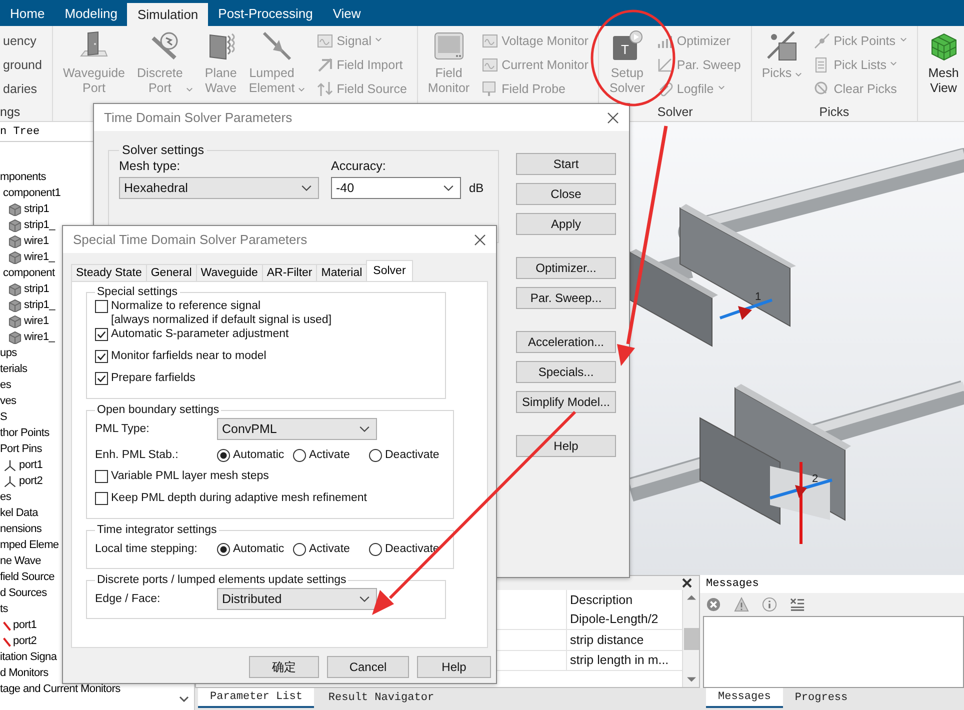 The width and height of the screenshot is (964, 710). Describe the element at coordinates (22, 89) in the screenshot. I see `ribbon-button: daries` at that location.